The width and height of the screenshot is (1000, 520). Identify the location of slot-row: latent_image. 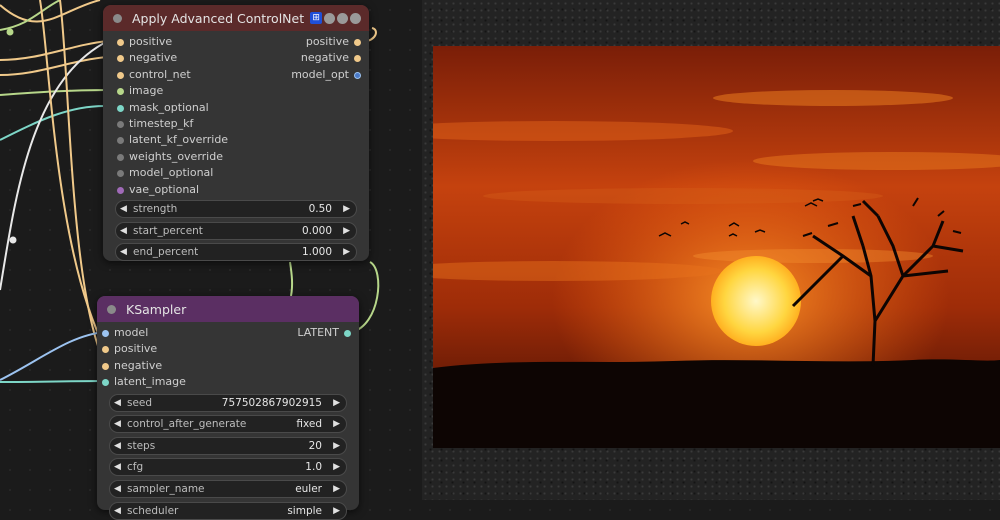
(228, 382).